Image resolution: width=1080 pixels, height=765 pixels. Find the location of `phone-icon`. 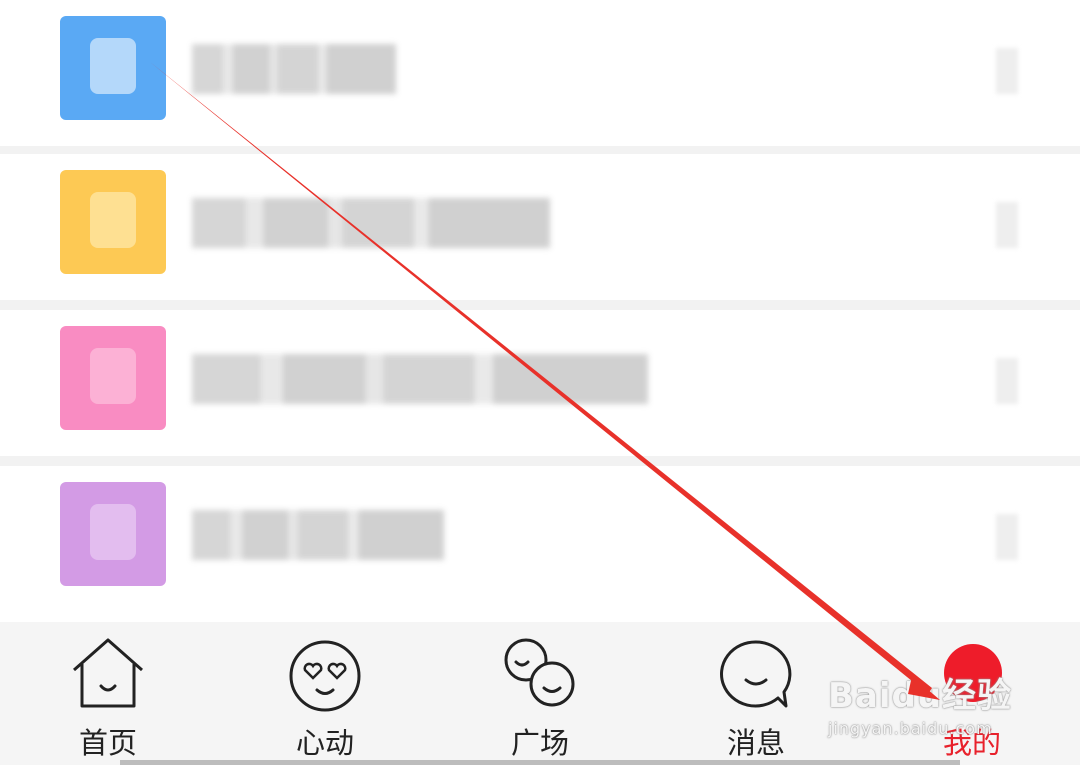

phone-icon is located at coordinates (113, 68).